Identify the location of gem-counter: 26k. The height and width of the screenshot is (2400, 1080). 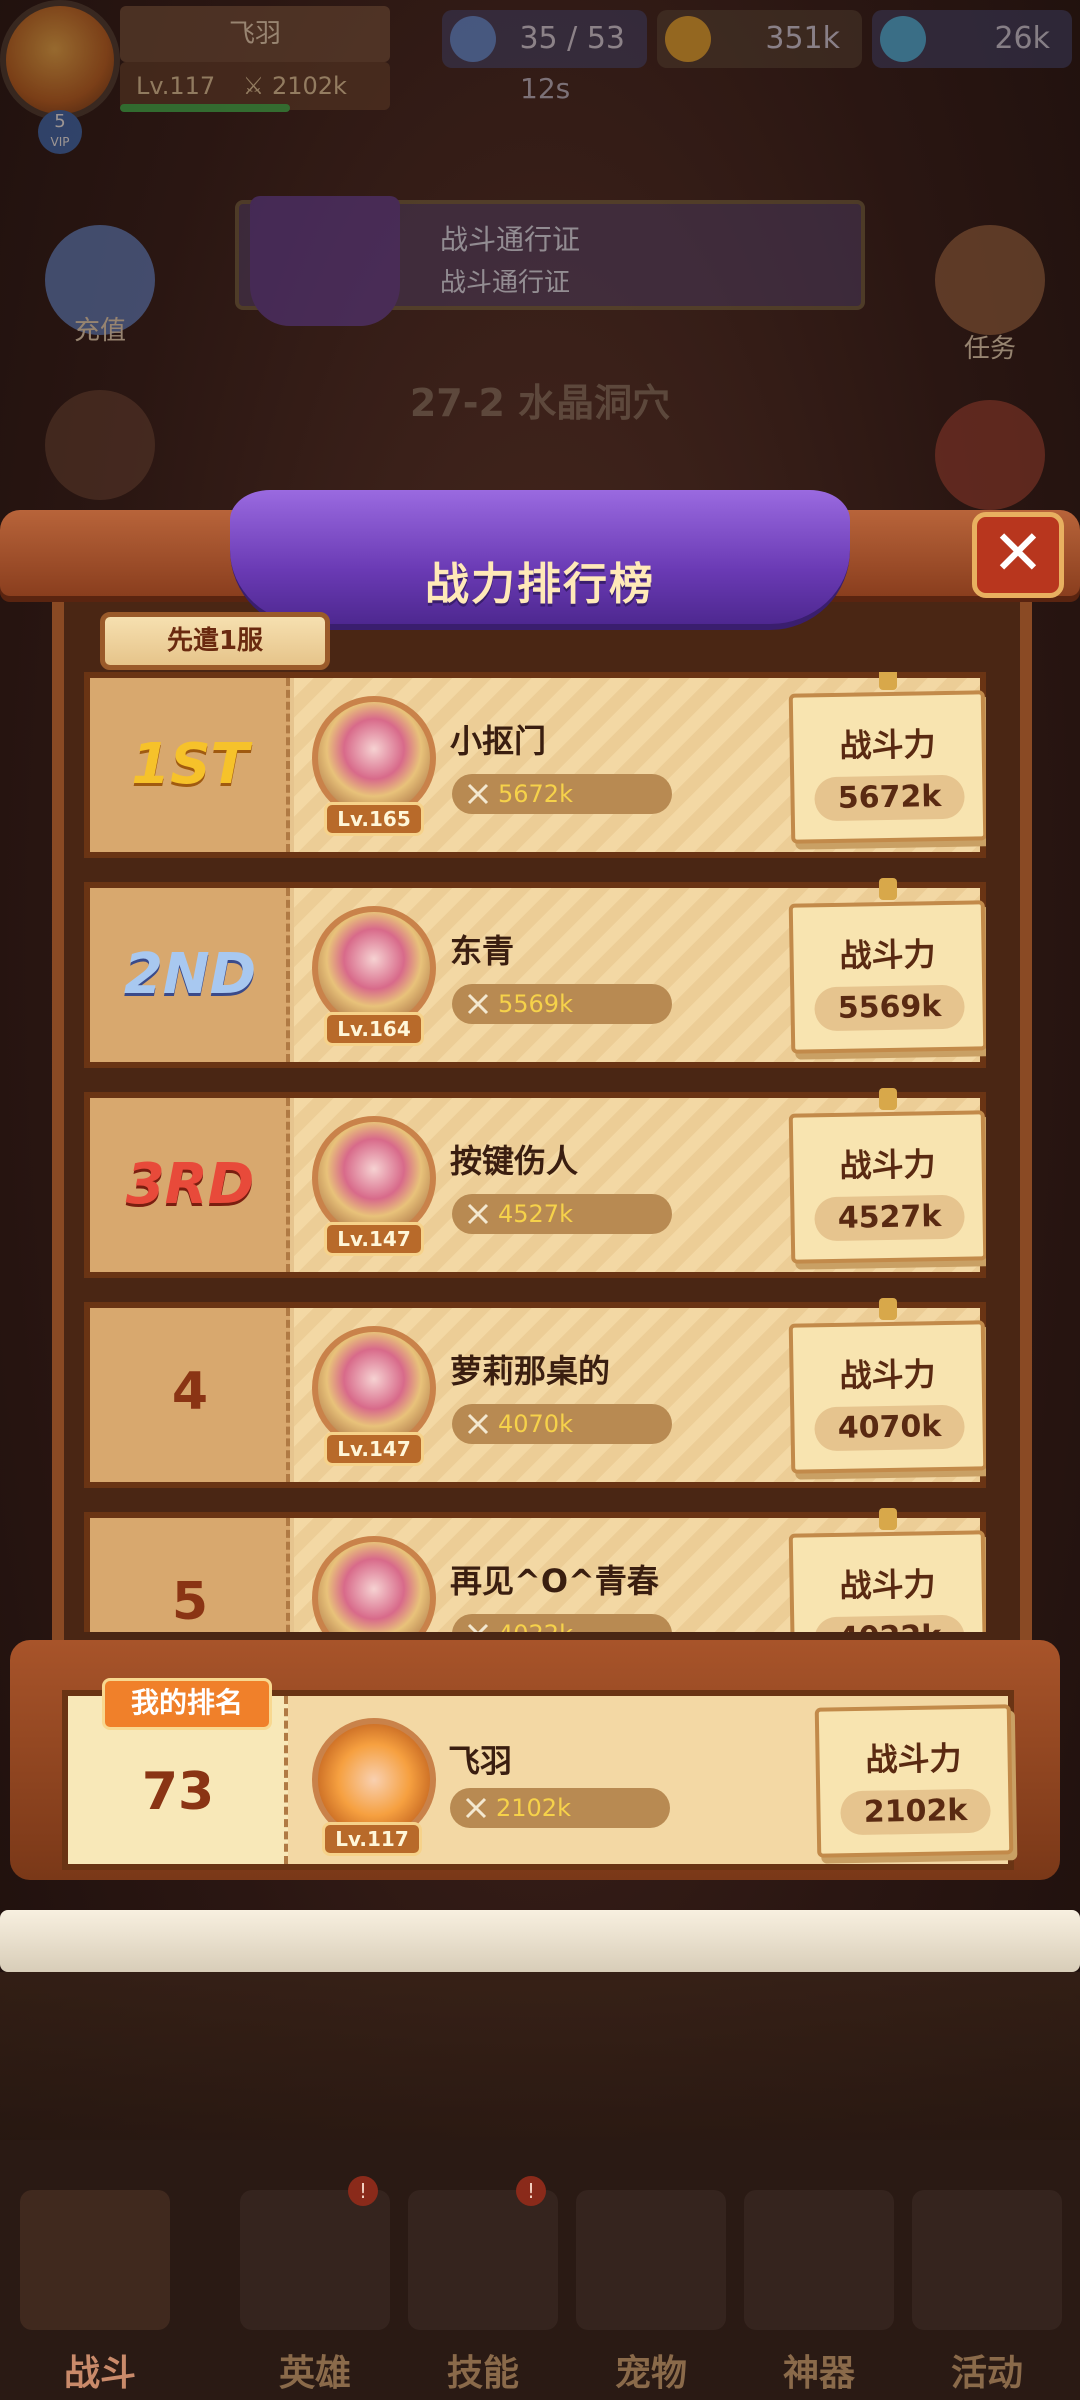
(972, 39).